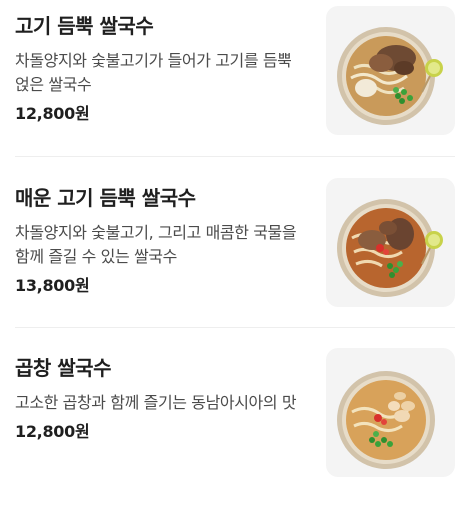 This screenshot has width=461, height=512. Describe the element at coordinates (390, 248) in the screenshot. I see `spicy-beef-pho-bowl-icon` at that location.